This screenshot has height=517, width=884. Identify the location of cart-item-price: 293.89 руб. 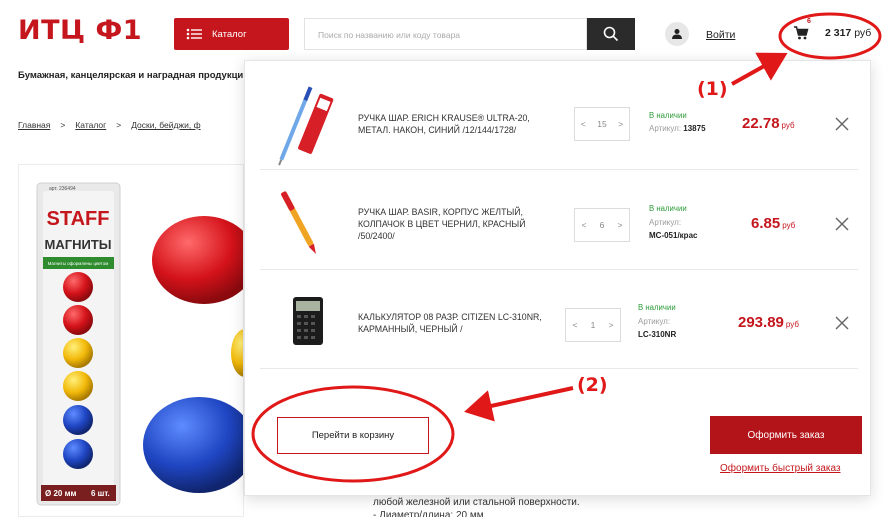
(768, 322).